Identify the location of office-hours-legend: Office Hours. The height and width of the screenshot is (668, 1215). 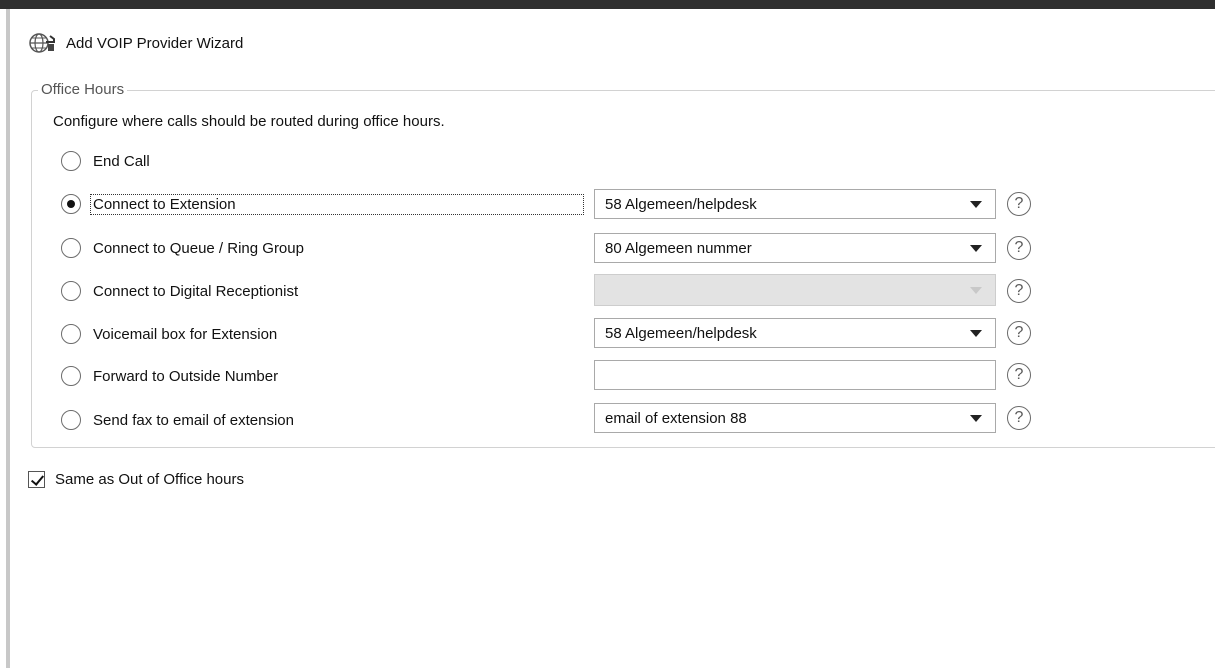
(83, 89).